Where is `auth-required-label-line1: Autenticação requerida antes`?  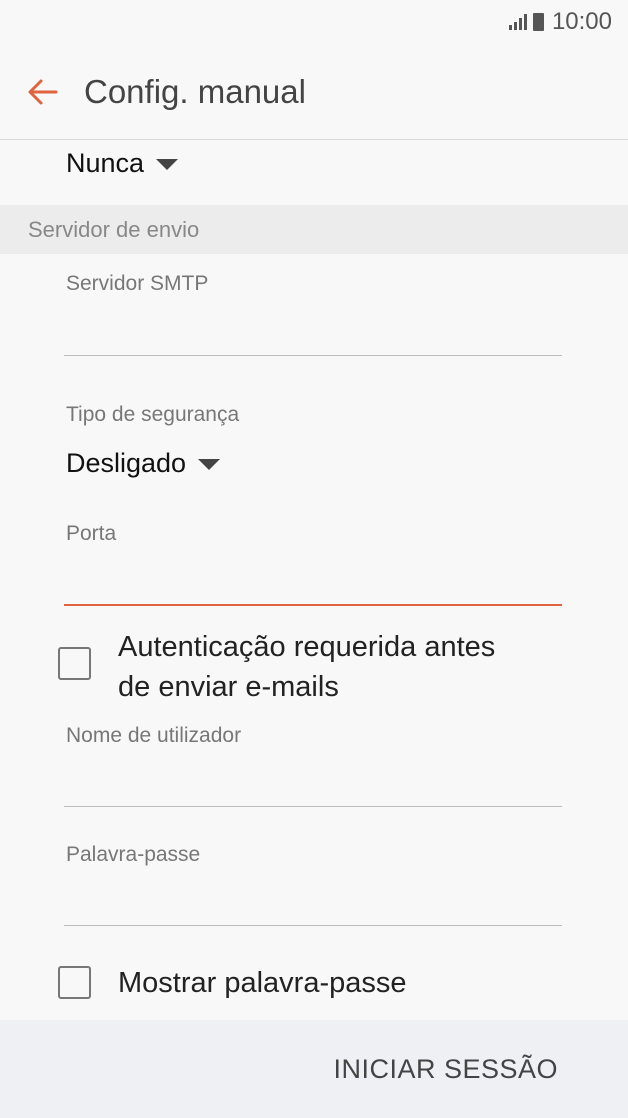
auth-required-label-line1: Autenticação requerida antes is located at coordinates (307, 647).